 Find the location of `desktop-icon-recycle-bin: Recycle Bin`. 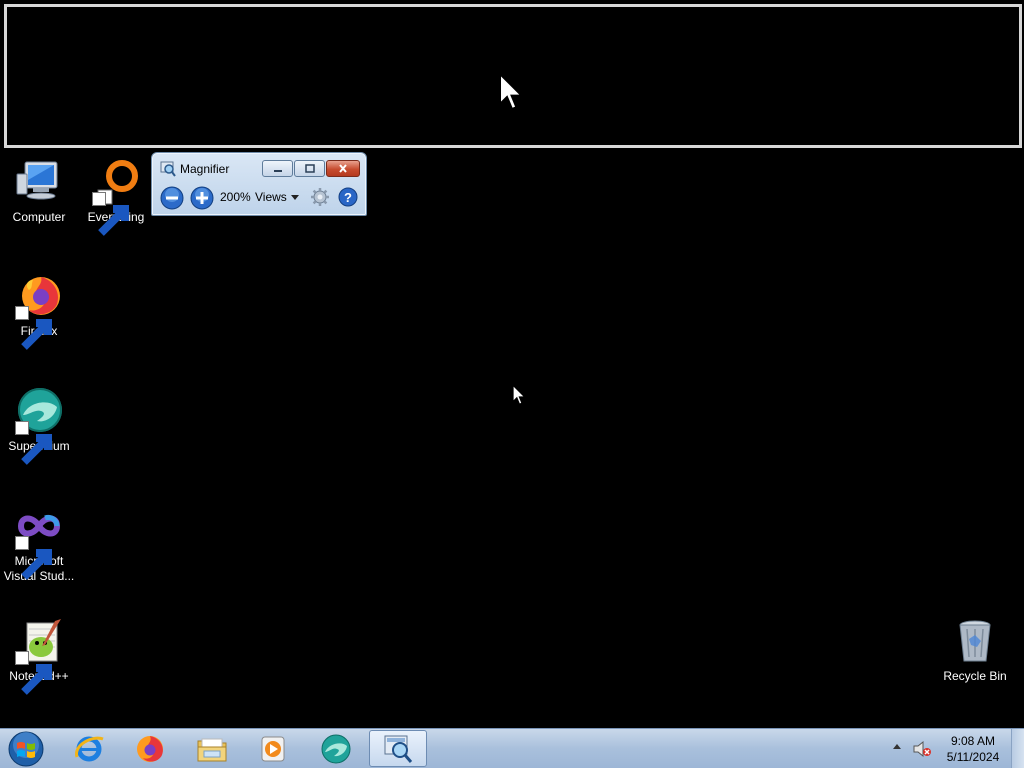

desktop-icon-recycle-bin: Recycle Bin is located at coordinates (975, 650).